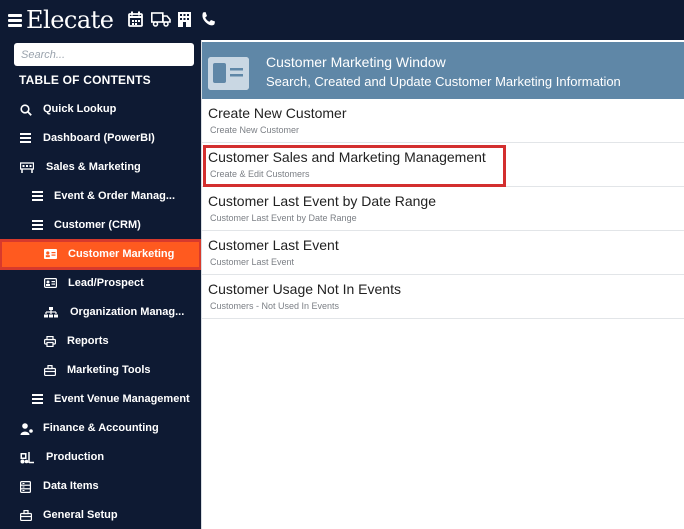 This screenshot has height=529, width=684. Describe the element at coordinates (51, 312) in the screenshot. I see `org-chart-icon` at that location.